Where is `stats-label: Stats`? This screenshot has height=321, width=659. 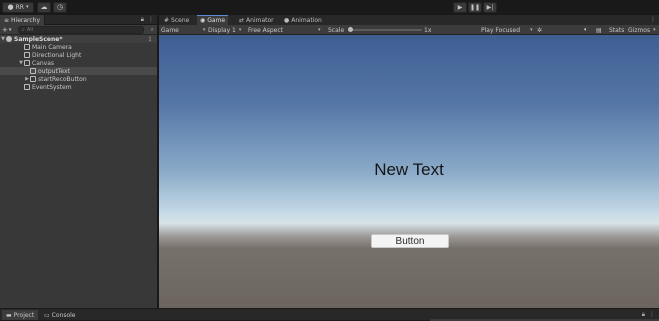
stats-label: Stats is located at coordinates (617, 30).